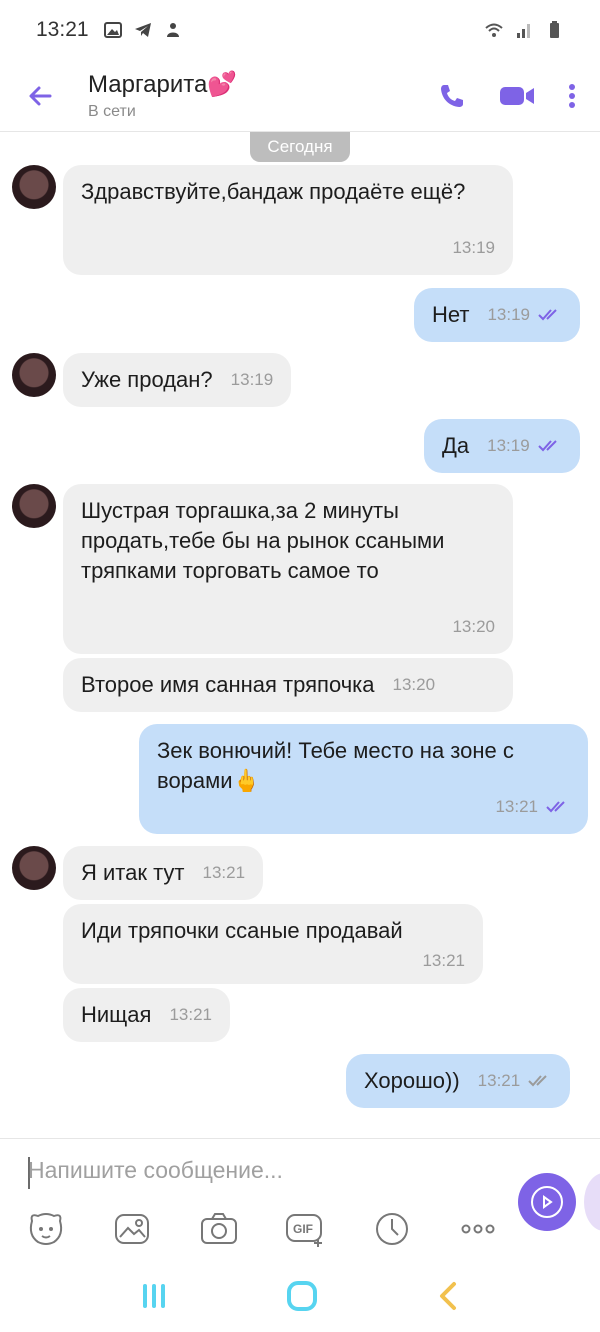 The image size is (600, 1332). I want to click on image-notification-icon, so click(112, 30).